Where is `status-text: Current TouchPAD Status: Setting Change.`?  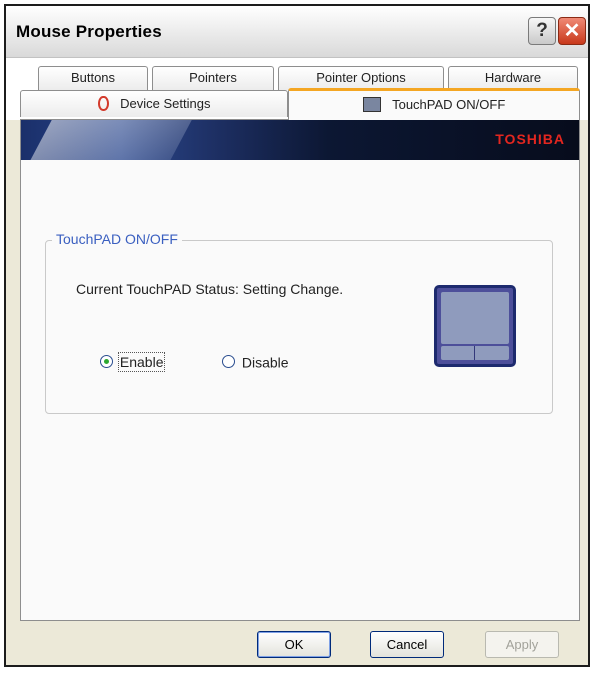 status-text: Current TouchPAD Status: Setting Change. is located at coordinates (210, 289).